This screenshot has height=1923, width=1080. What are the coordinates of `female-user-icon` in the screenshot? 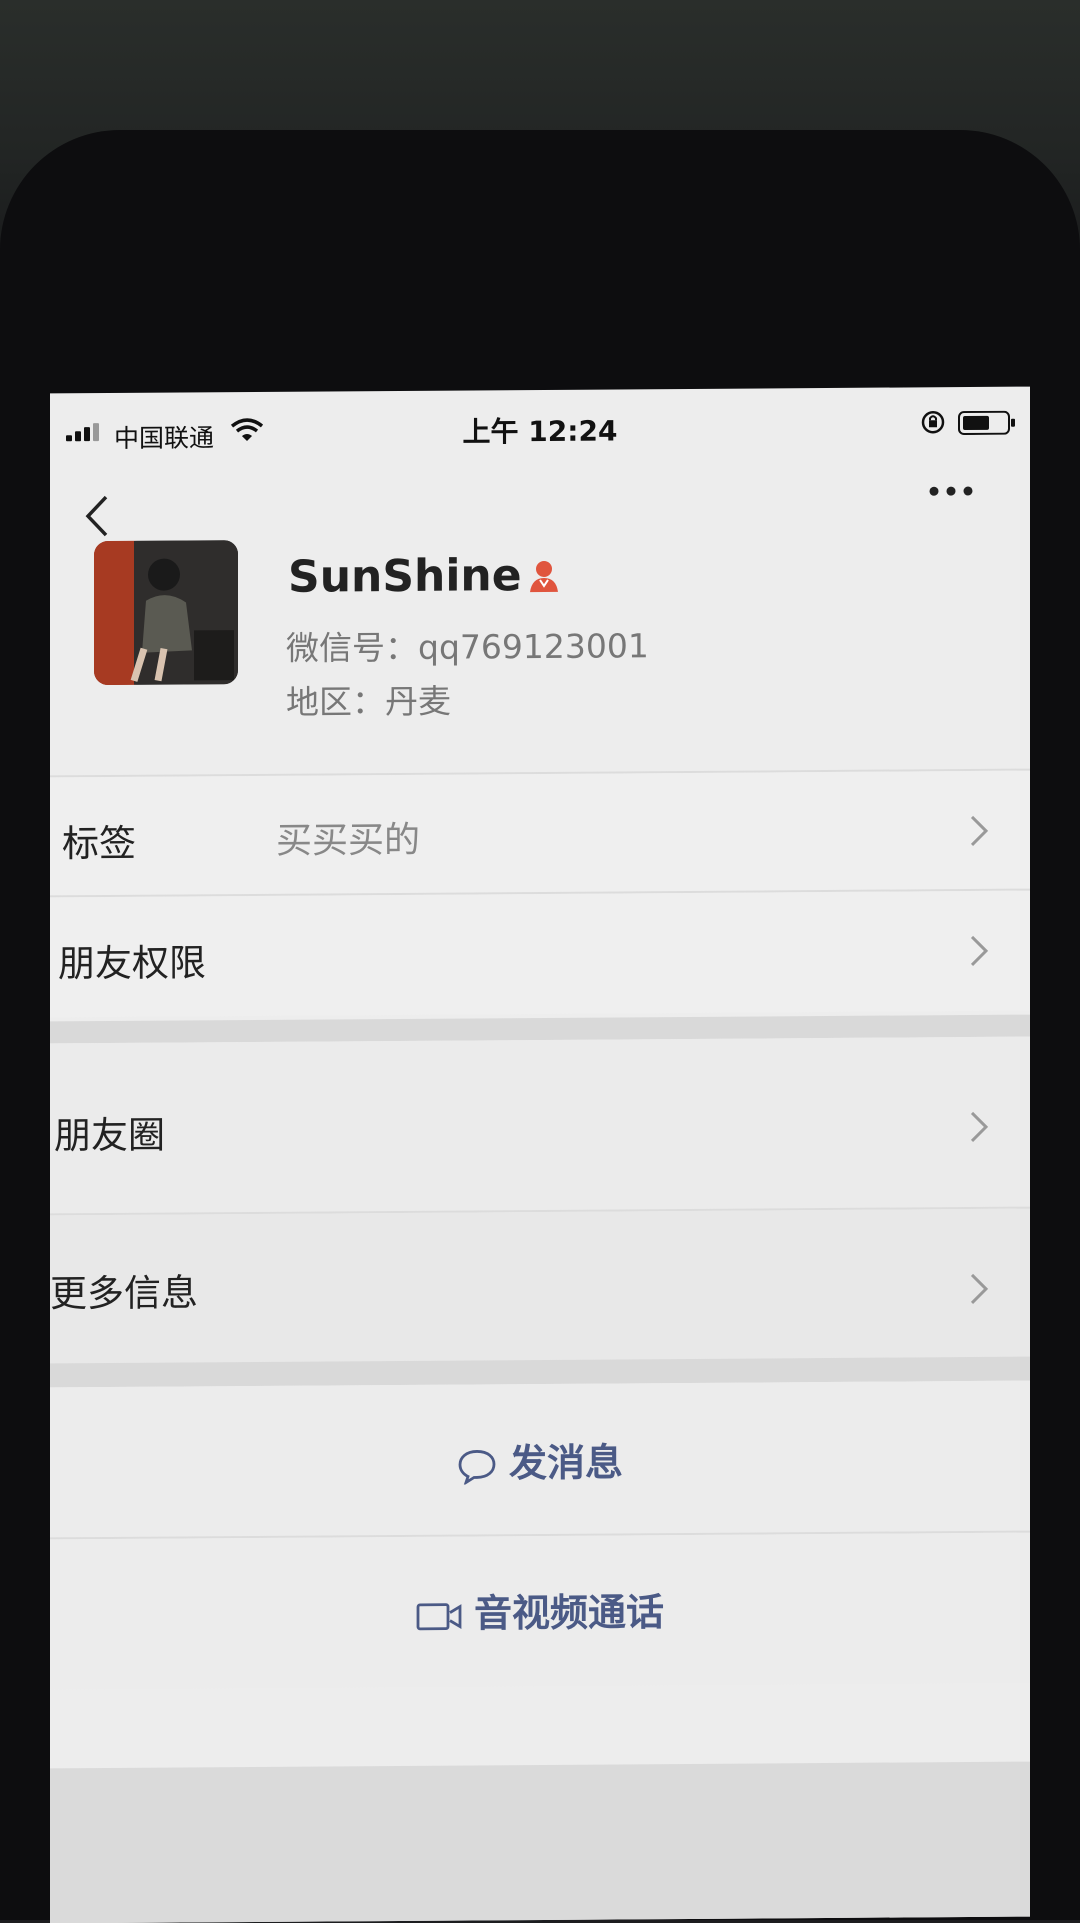 It's located at (544, 576).